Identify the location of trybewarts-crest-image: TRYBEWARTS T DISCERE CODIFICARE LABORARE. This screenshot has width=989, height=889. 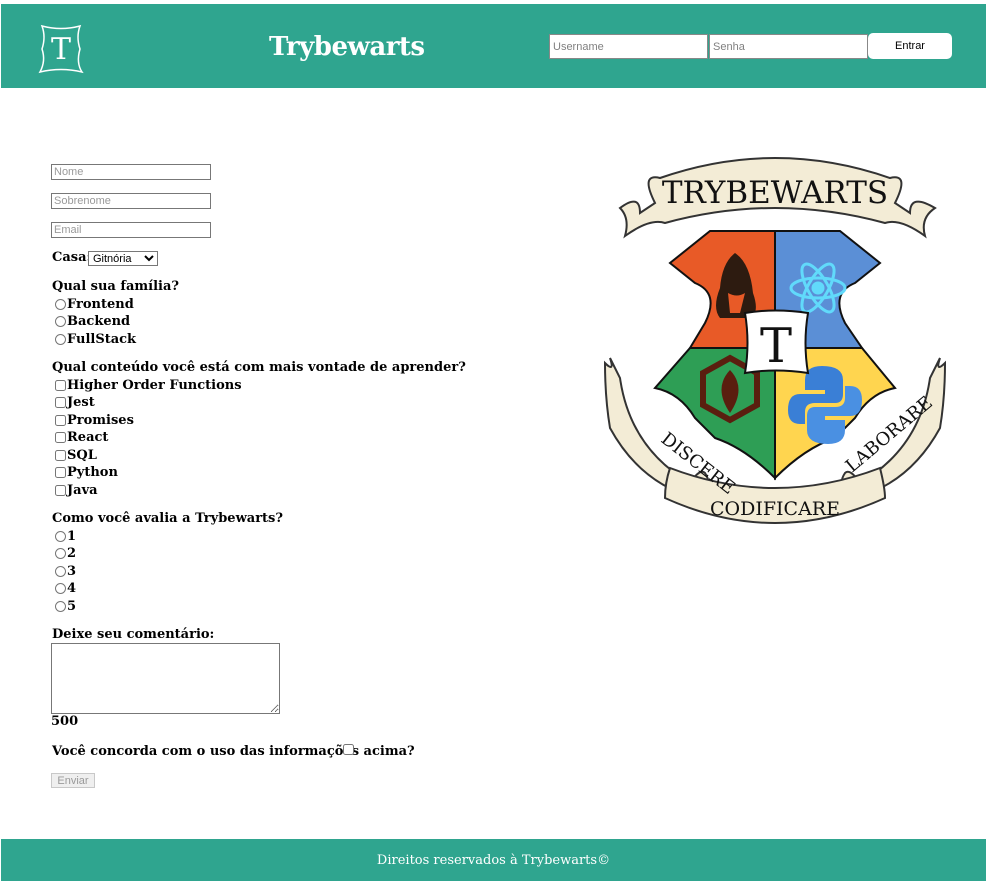
(775, 340).